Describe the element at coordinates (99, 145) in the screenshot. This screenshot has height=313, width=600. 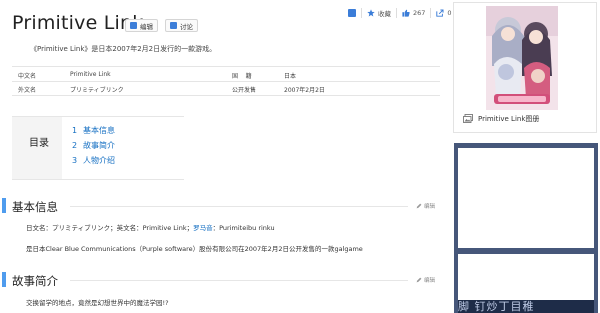
I see `catalog-item-label: 故事简介` at that location.